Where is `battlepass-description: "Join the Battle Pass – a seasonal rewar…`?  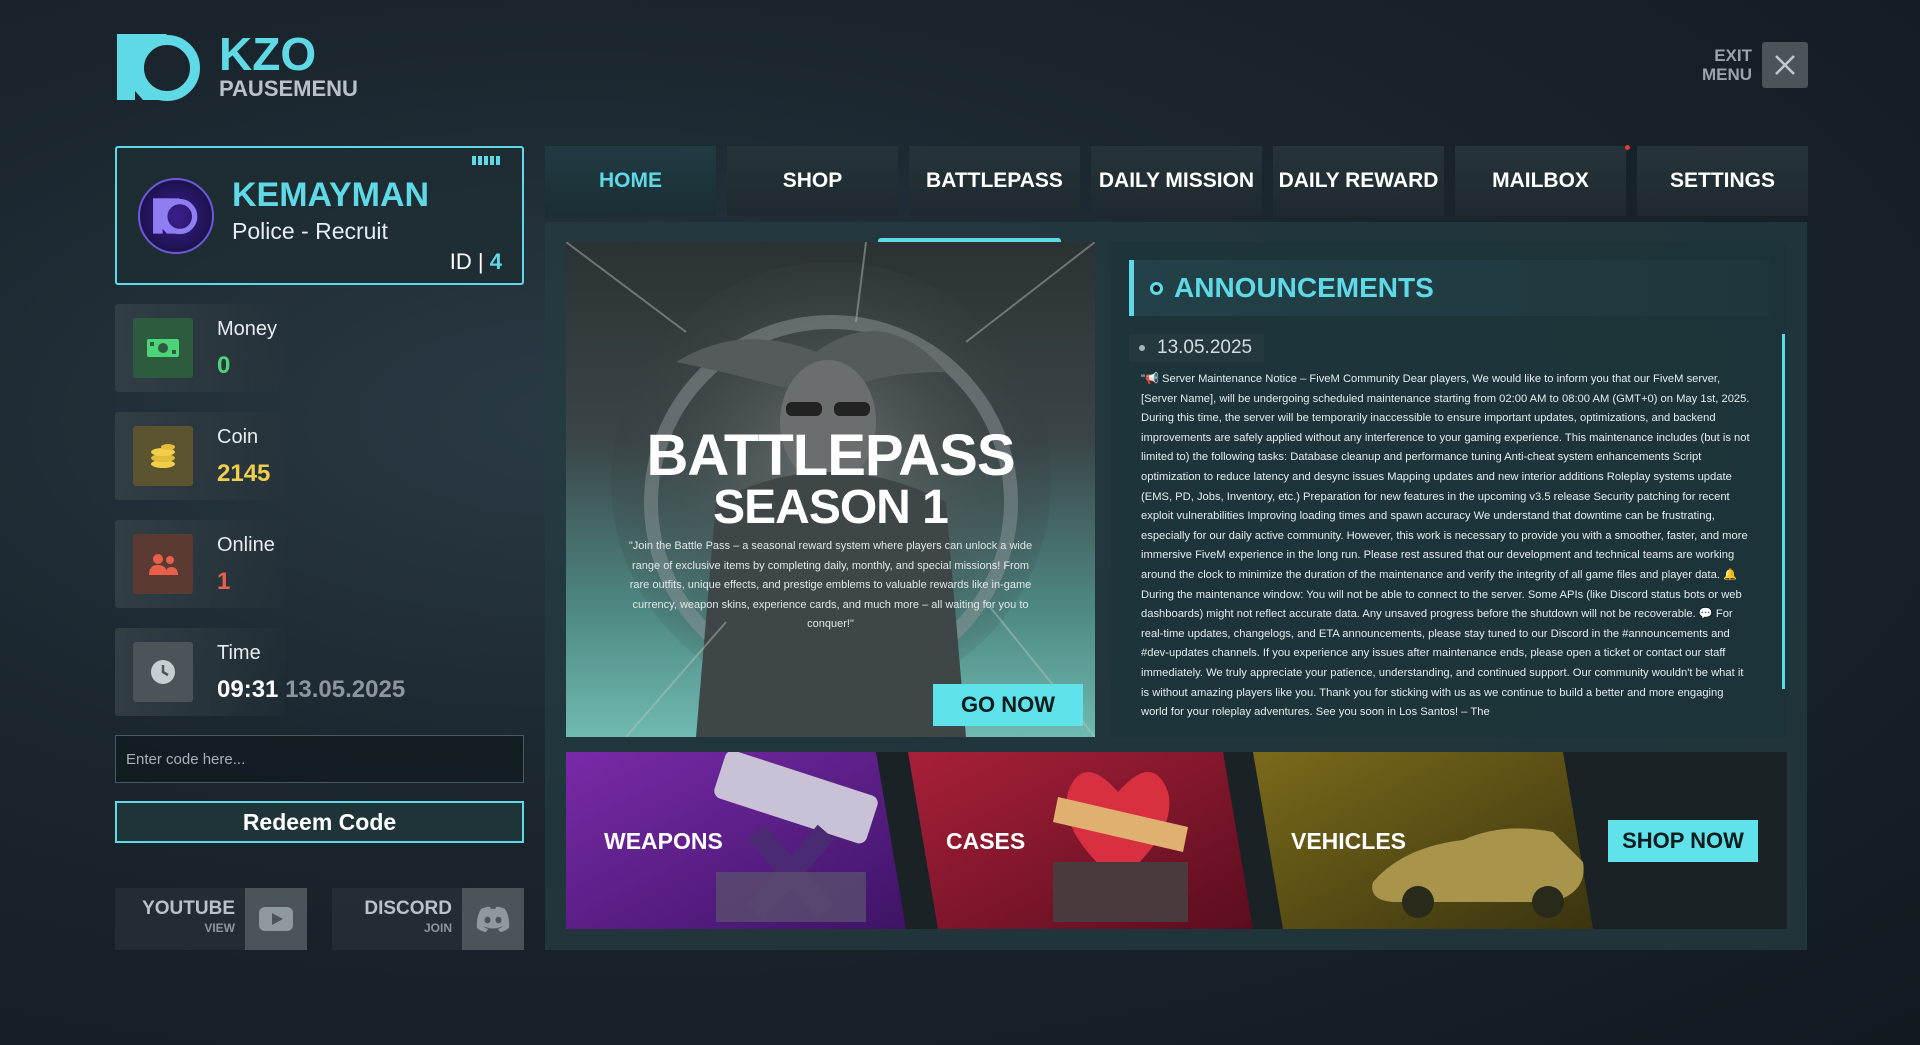 battlepass-description: "Join the Battle Pass – a seasonal rewar… is located at coordinates (830, 585).